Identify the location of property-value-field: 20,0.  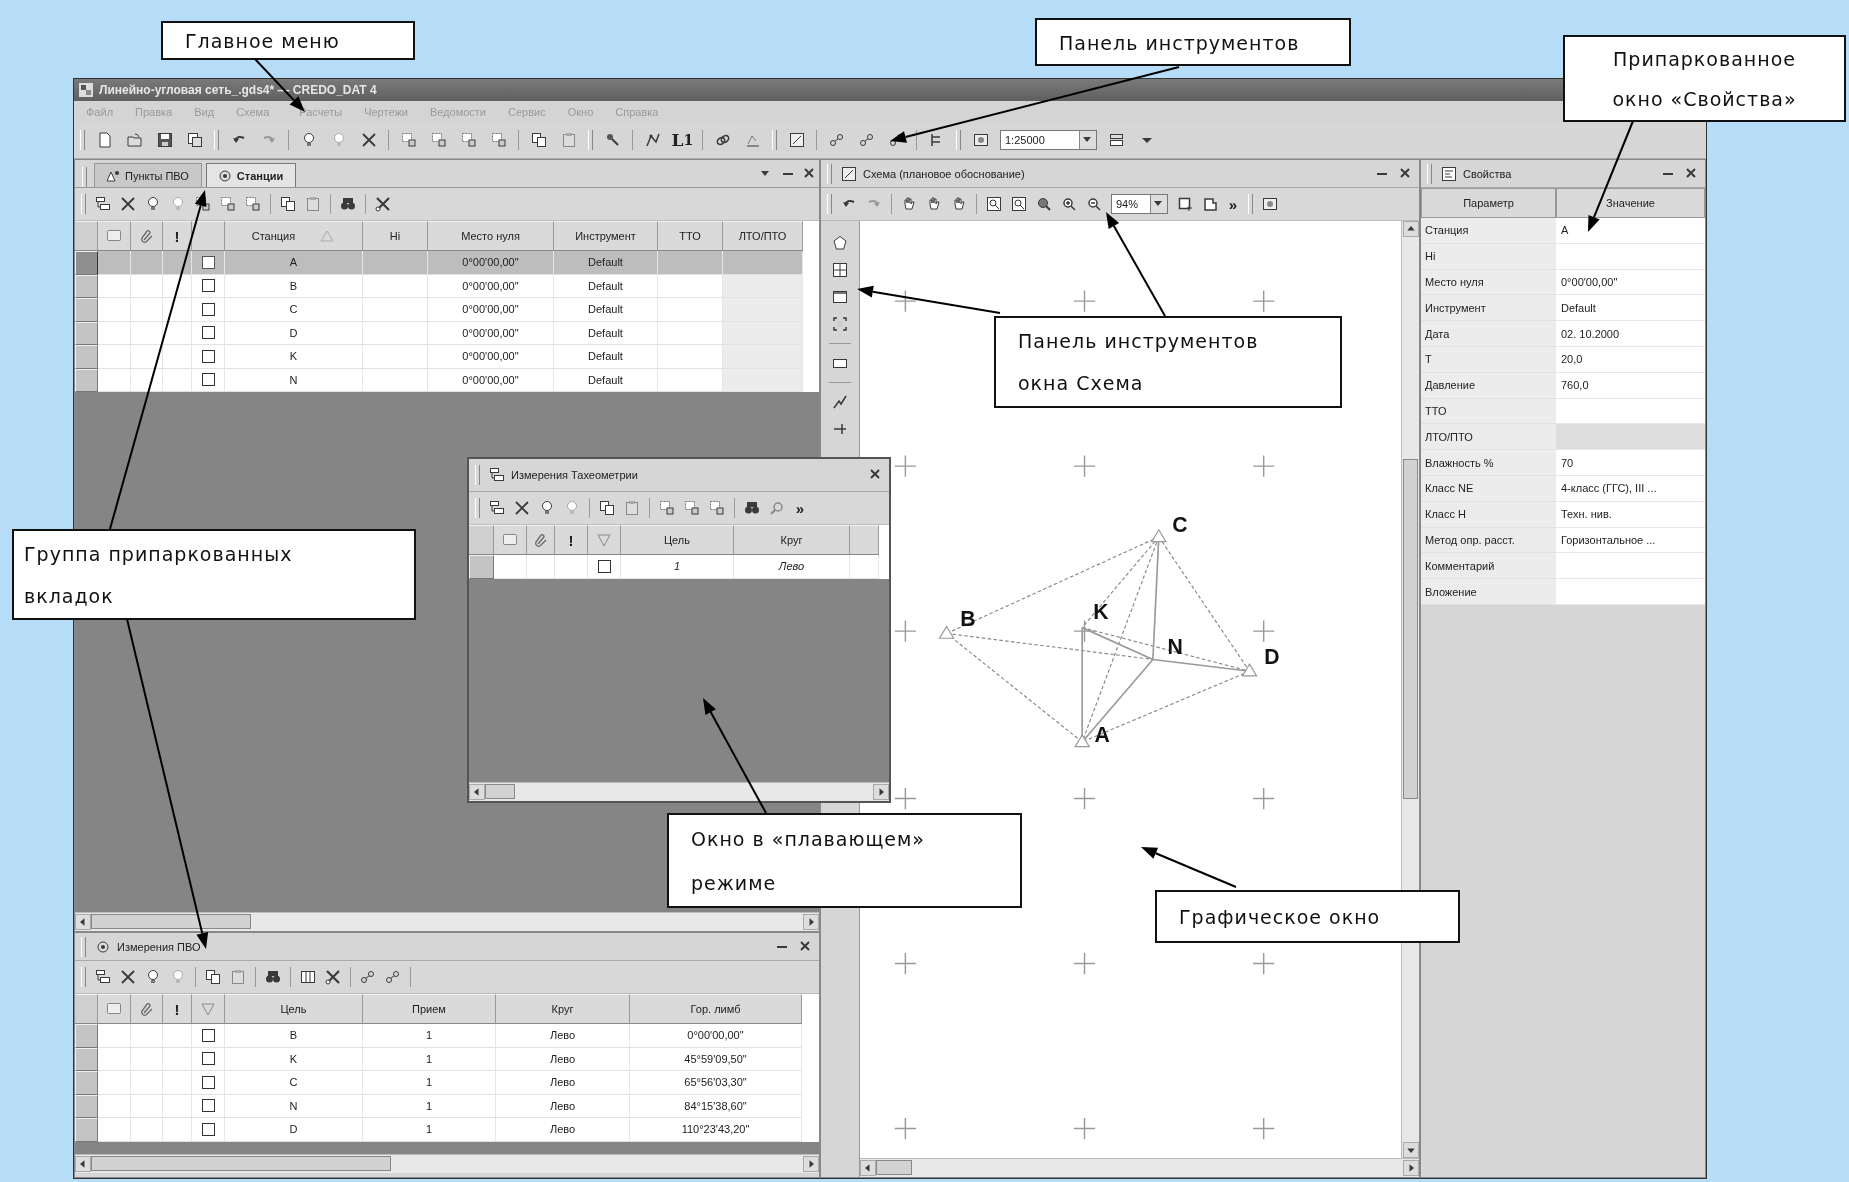
(1630, 360).